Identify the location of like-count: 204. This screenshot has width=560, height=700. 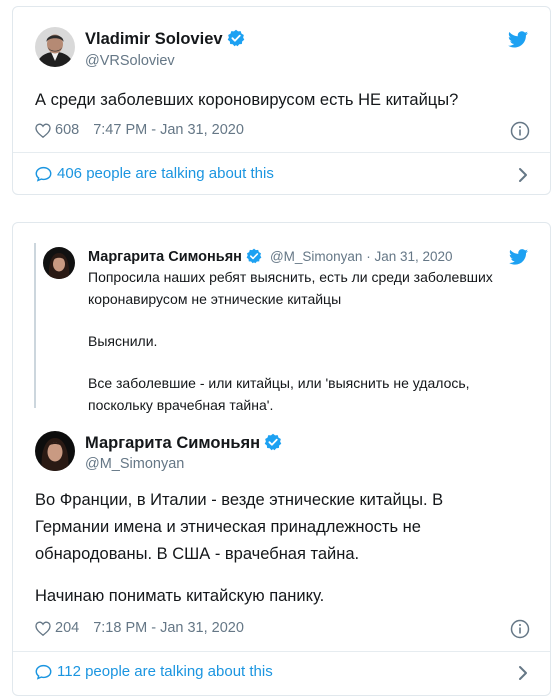
(67, 628).